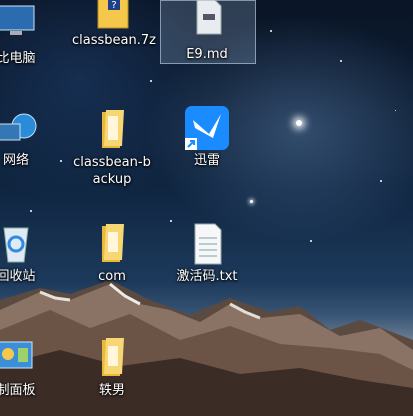 Image resolution: width=413 pixels, height=416 pixels. What do you see at coordinates (112, 18) in the screenshot?
I see `archive-icon: ?` at bounding box center [112, 18].